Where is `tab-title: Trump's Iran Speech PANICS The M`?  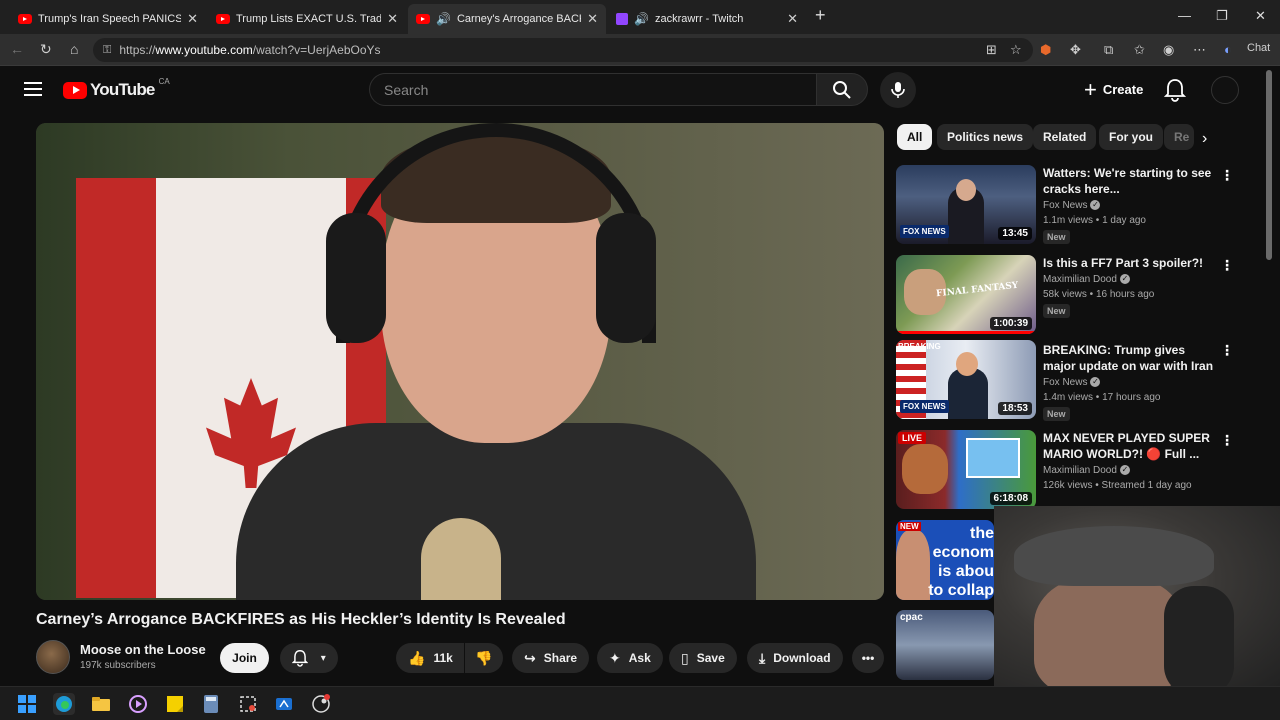 tab-title: Trump's Iran Speech PANICS The M is located at coordinates (110, 19).